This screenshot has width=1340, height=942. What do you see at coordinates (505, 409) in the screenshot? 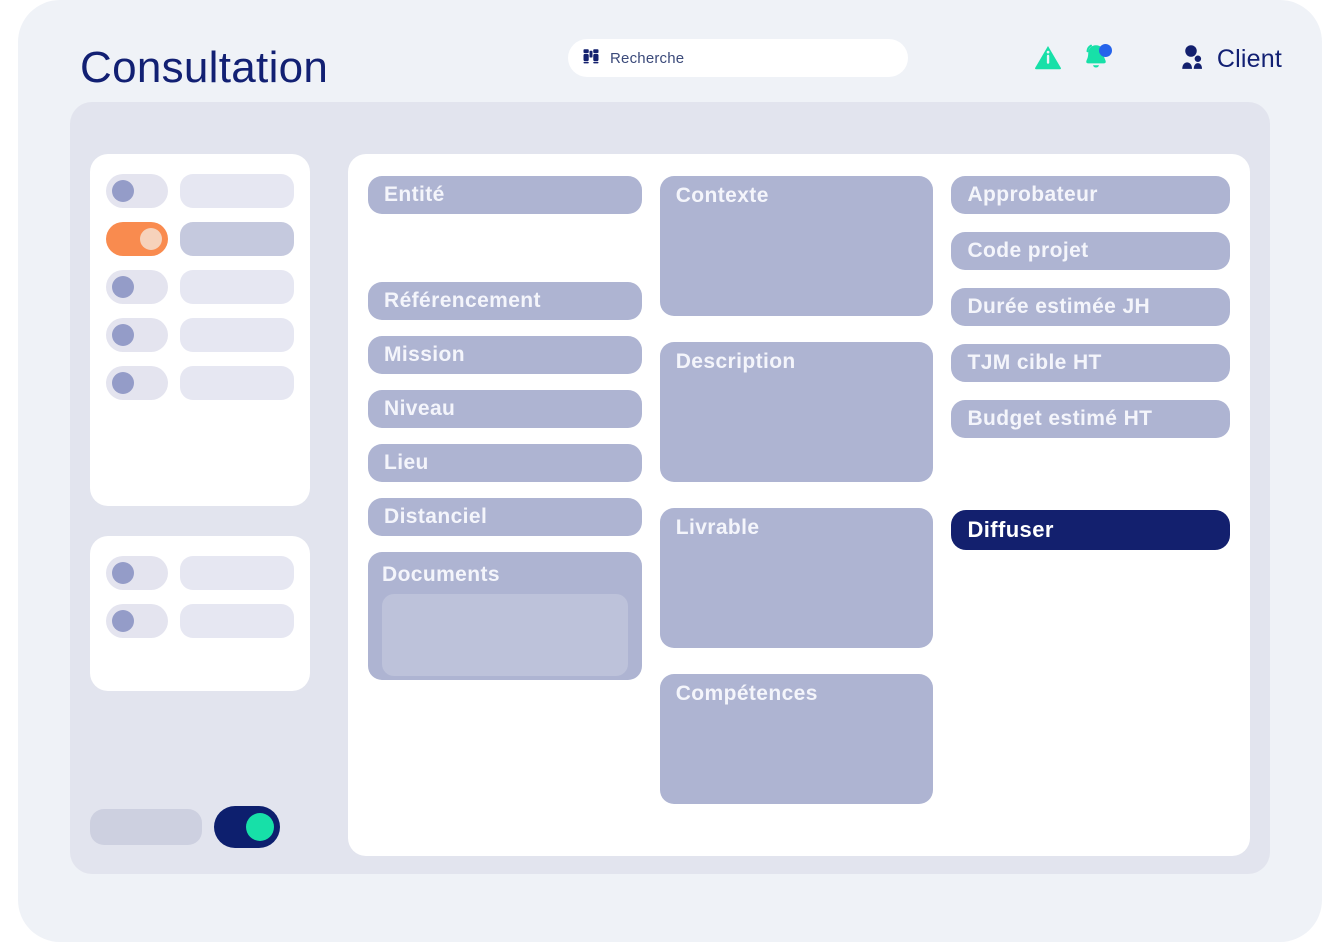
I see `field-niveau: Niveau` at bounding box center [505, 409].